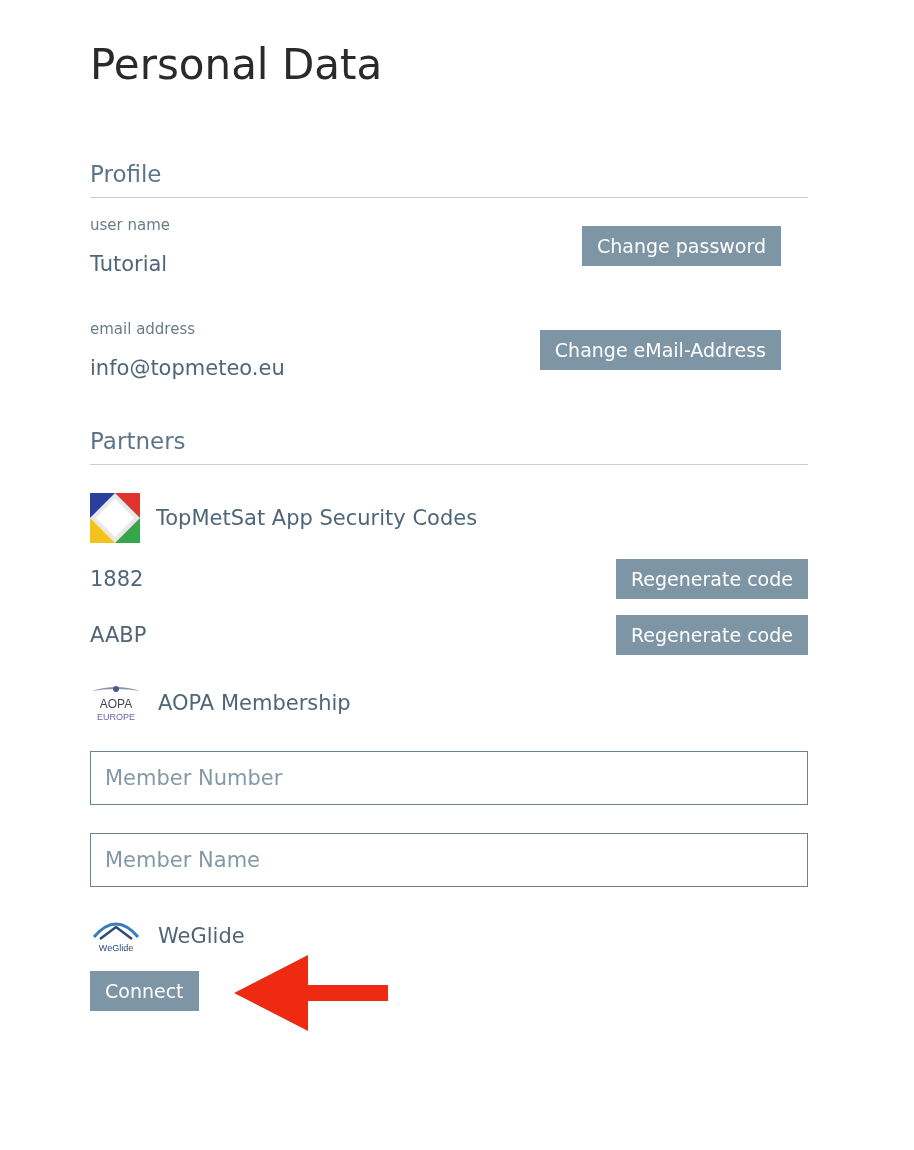 The height and width of the screenshot is (1150, 914). What do you see at coordinates (660, 350) in the screenshot?
I see `change-button: Change eMail-Address` at bounding box center [660, 350].